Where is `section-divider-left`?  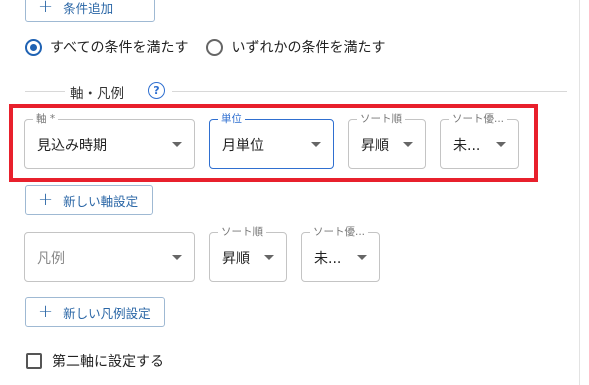
section-divider-left is located at coordinates (45, 91).